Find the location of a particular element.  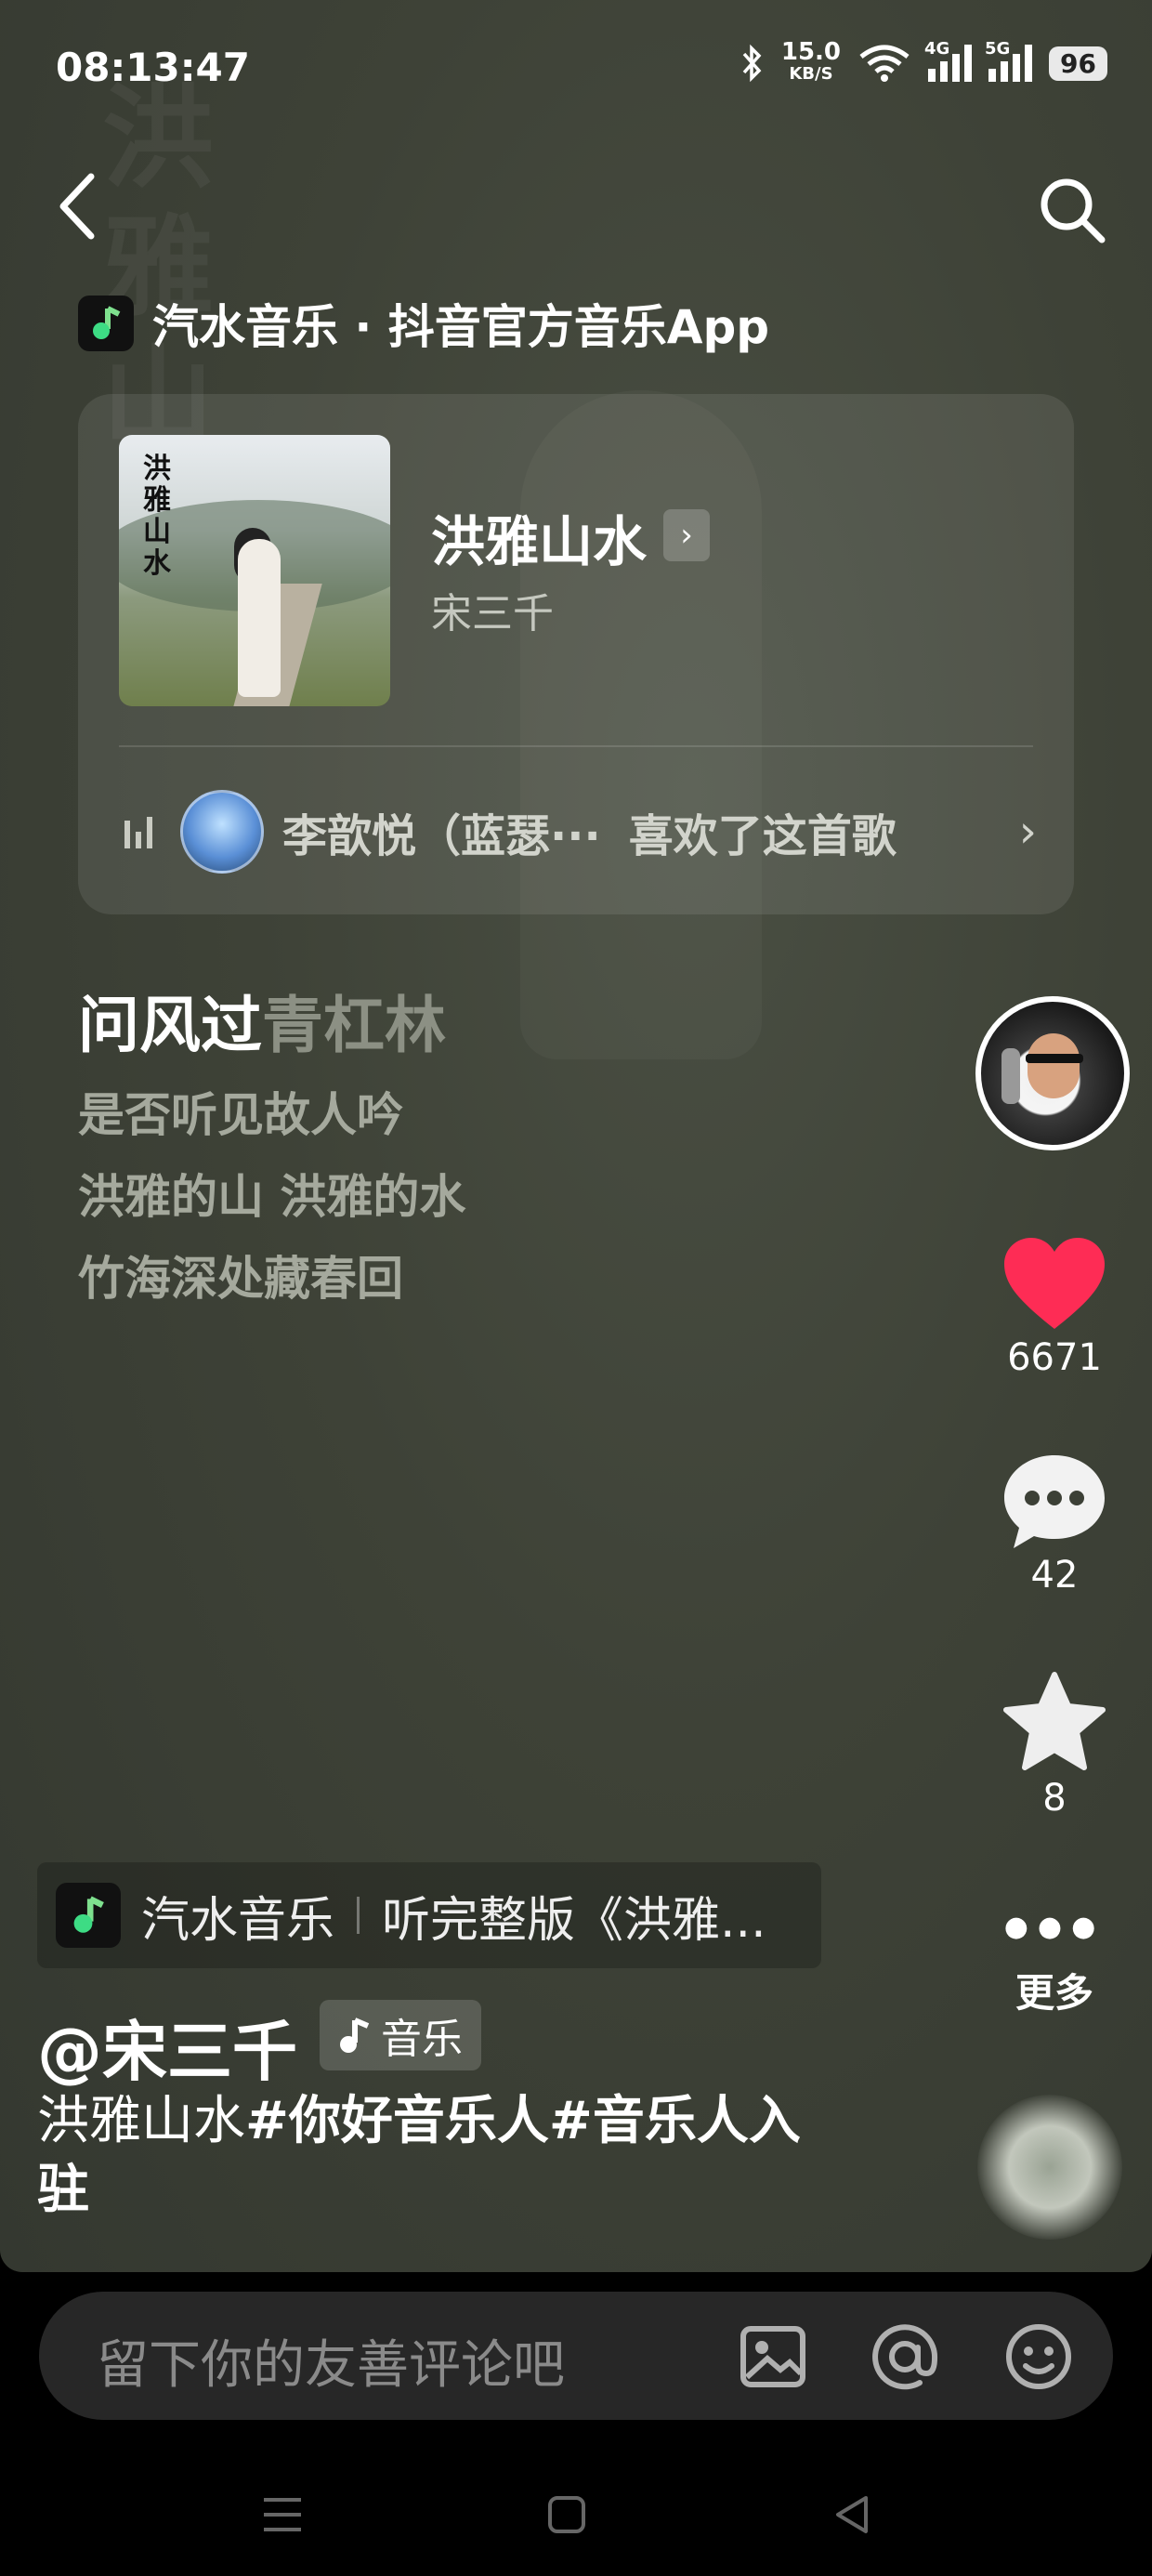

lyric-line: 洪雅的山 洪雅的水 is located at coordinates (272, 1197).